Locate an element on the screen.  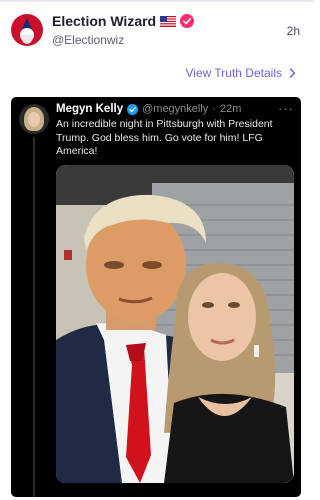
author-handle: @Electionwiz is located at coordinates (88, 40).